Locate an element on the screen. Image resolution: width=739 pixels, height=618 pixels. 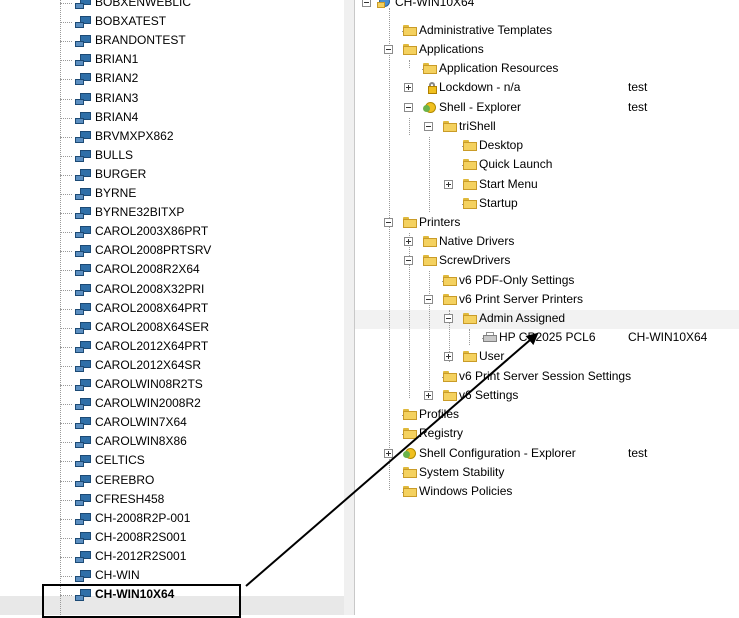
pane-splitter is located at coordinates (349, 307).